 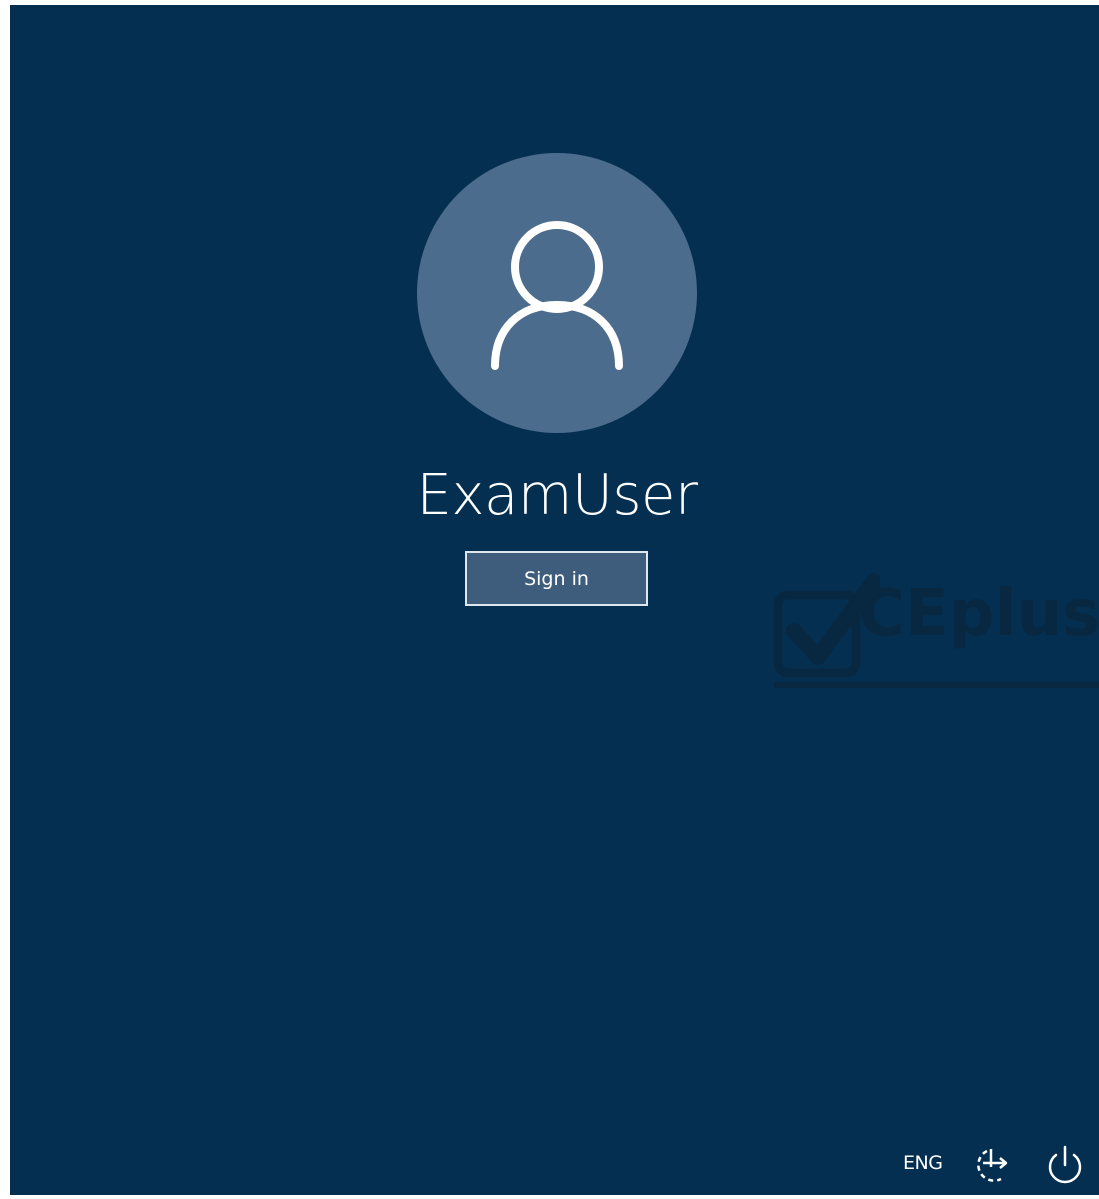 What do you see at coordinates (557, 495) in the screenshot?
I see `username-label: ExamUser` at bounding box center [557, 495].